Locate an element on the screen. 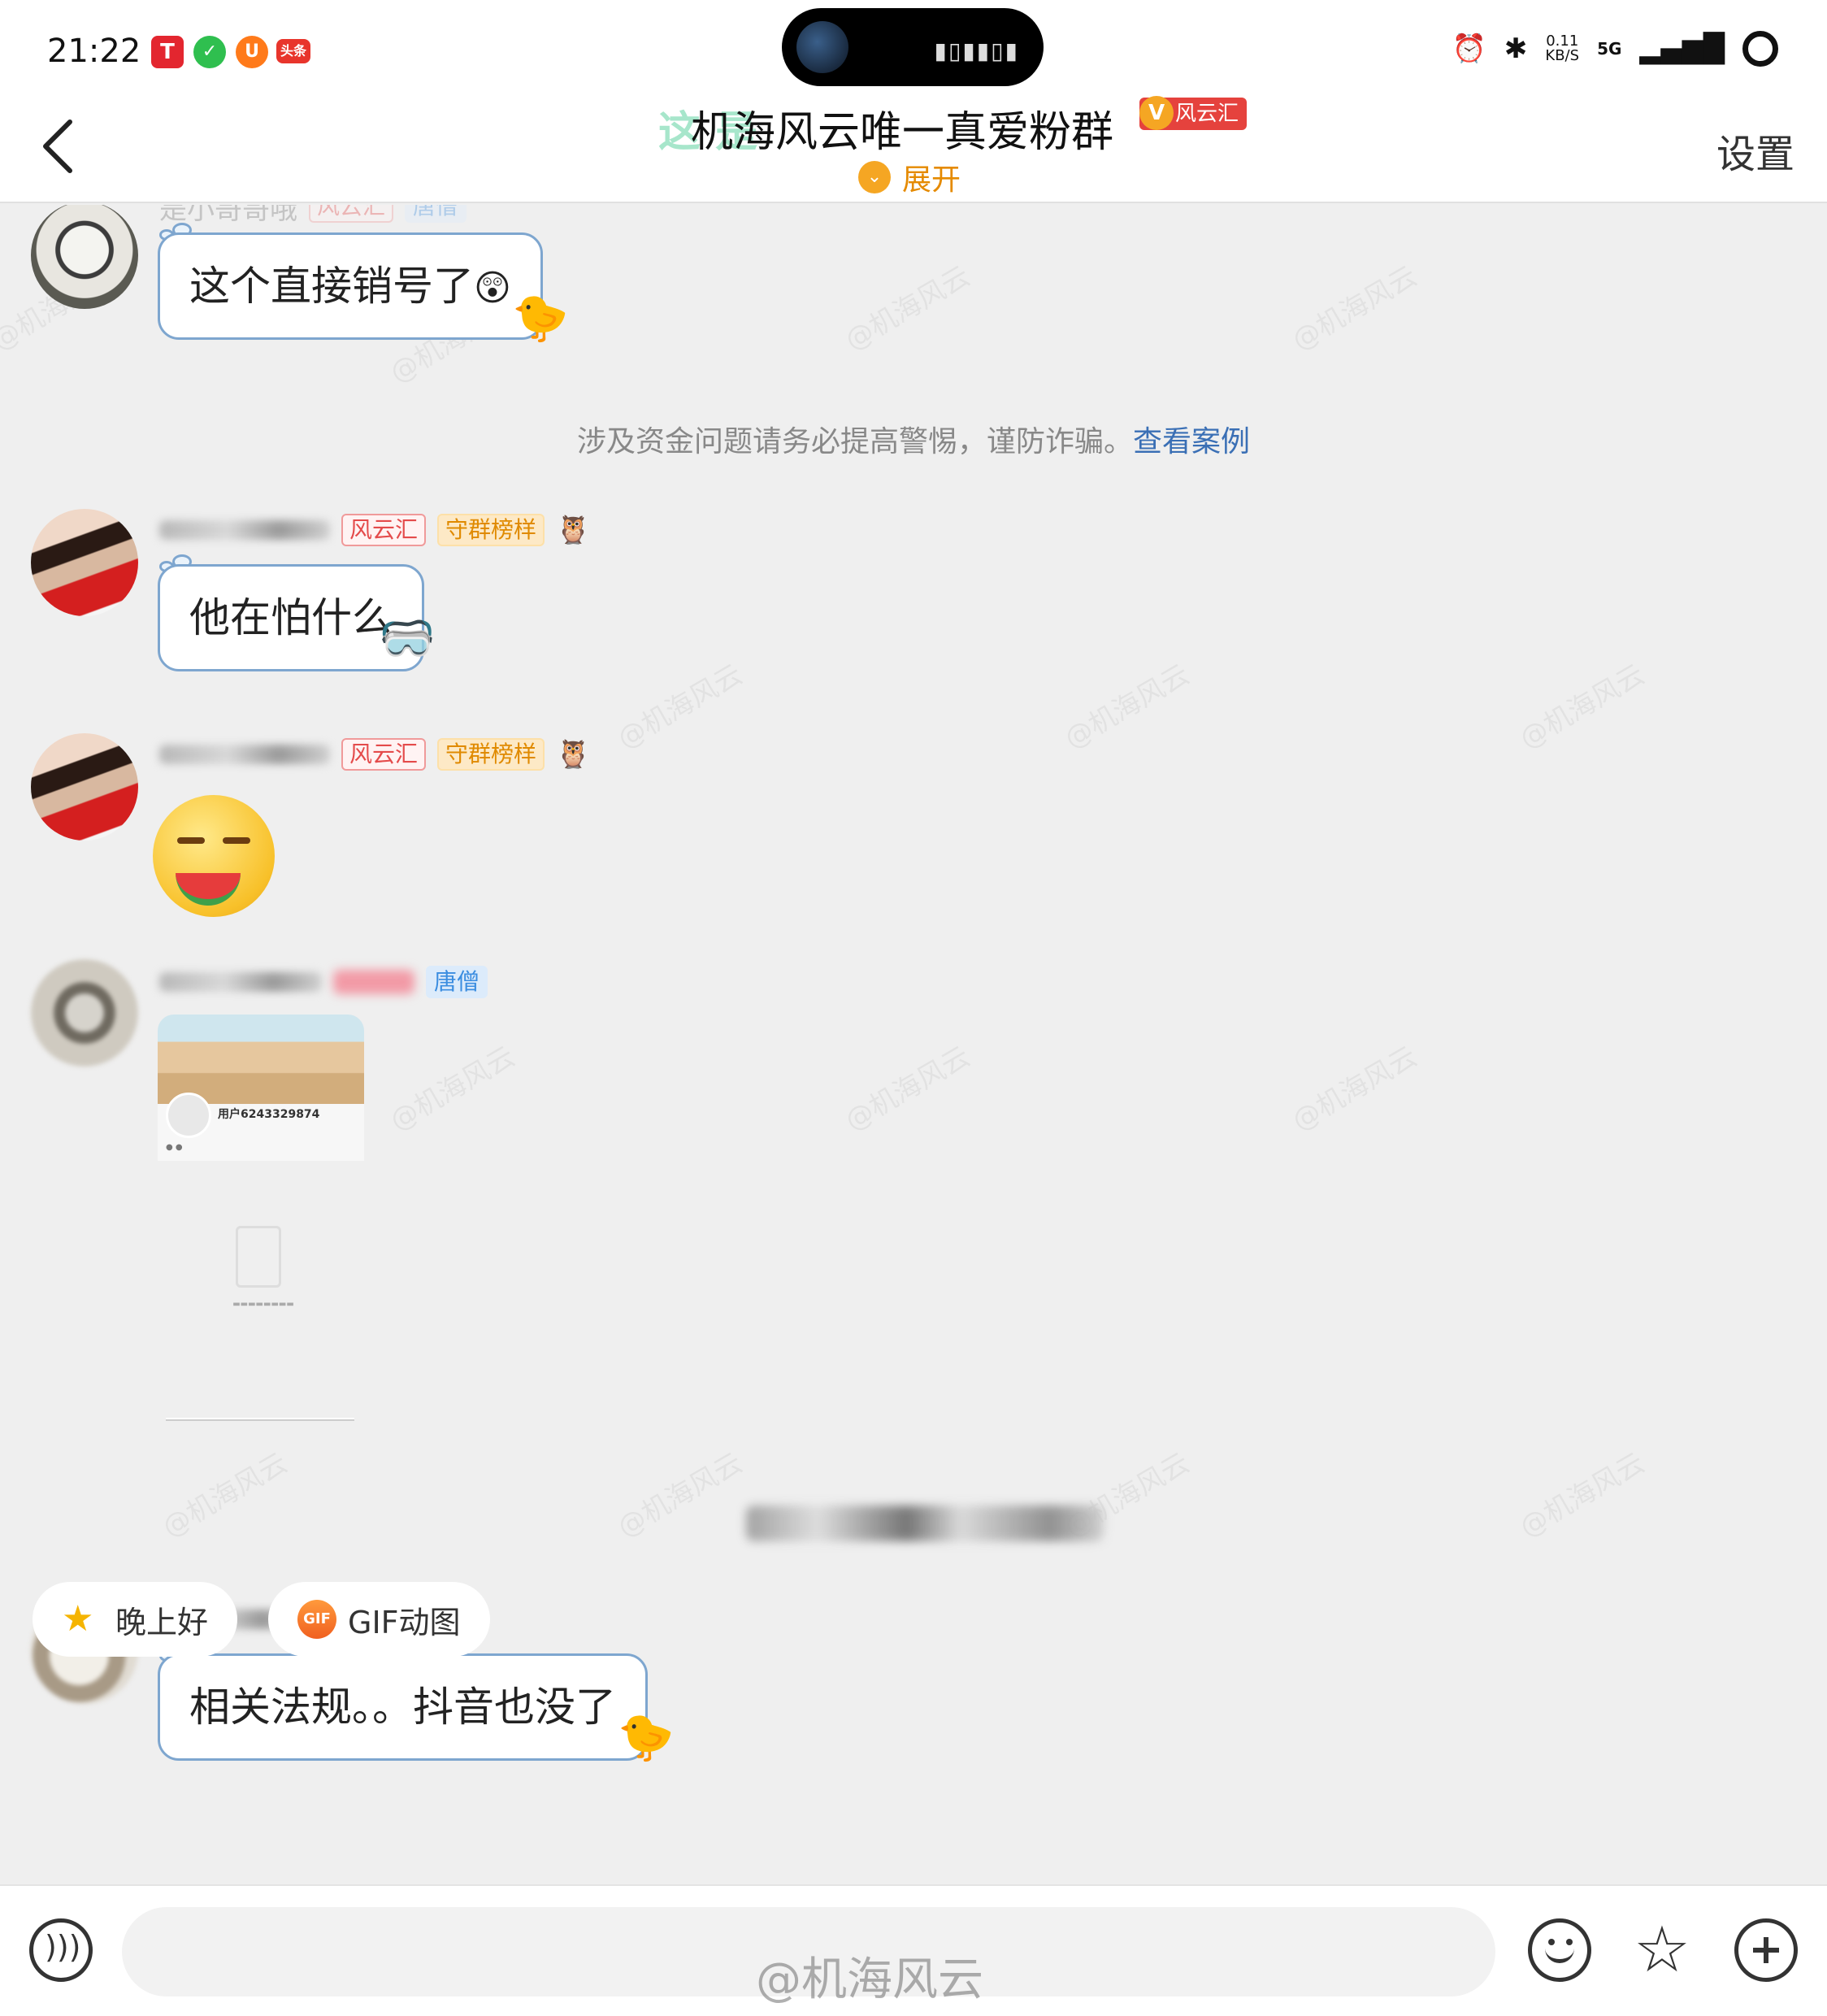  profile-username: 用户6243329874 is located at coordinates (269, 1114).